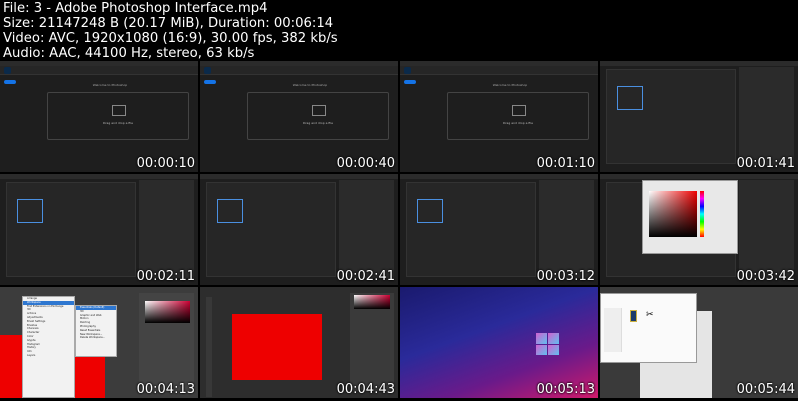 The image size is (798, 401). What do you see at coordinates (129, 53) in the screenshot?
I see `audio-info: Audio: AAC, 44100 Hz, stereo, 63 kb/s` at bounding box center [129, 53].